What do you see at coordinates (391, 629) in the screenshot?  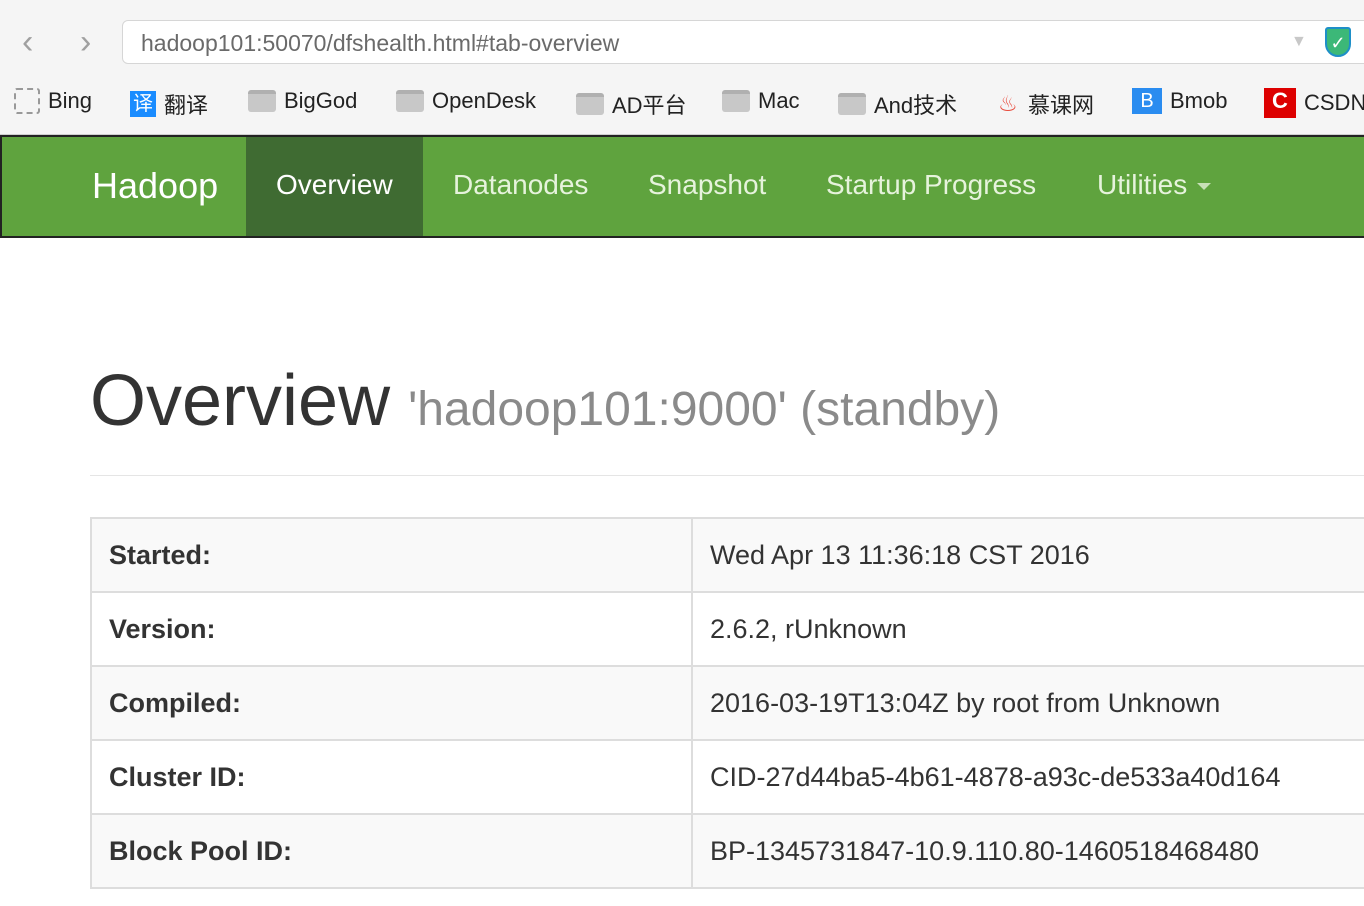 I see `row-label: Version:` at bounding box center [391, 629].